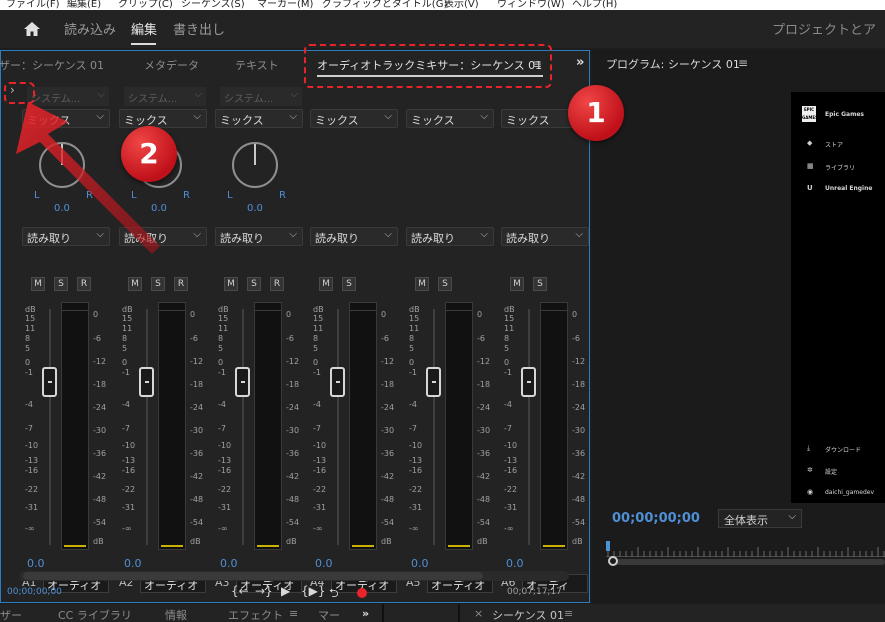 This screenshot has width=885, height=622. I want to click on fader-scale-label: -31, so click(32, 507).